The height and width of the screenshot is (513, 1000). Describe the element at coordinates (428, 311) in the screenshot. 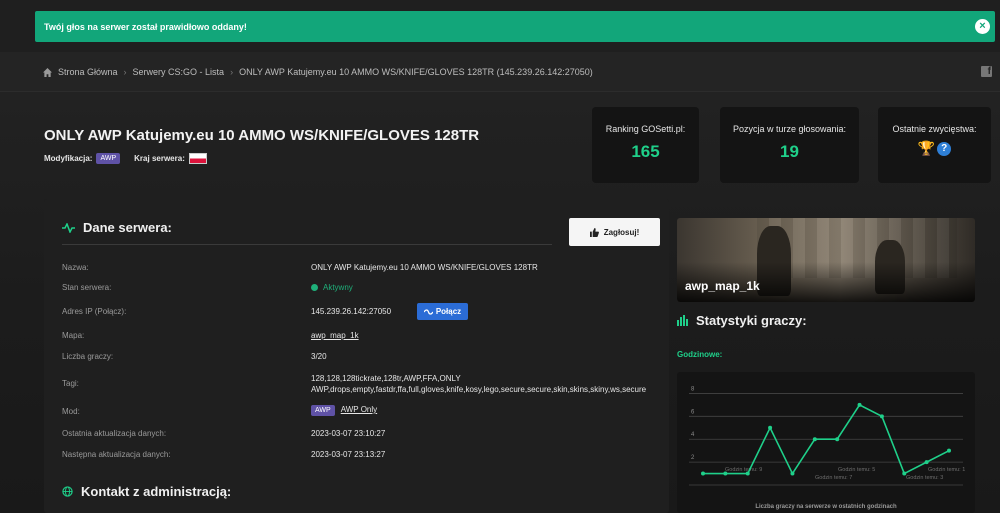

I see `connect-icon` at that location.